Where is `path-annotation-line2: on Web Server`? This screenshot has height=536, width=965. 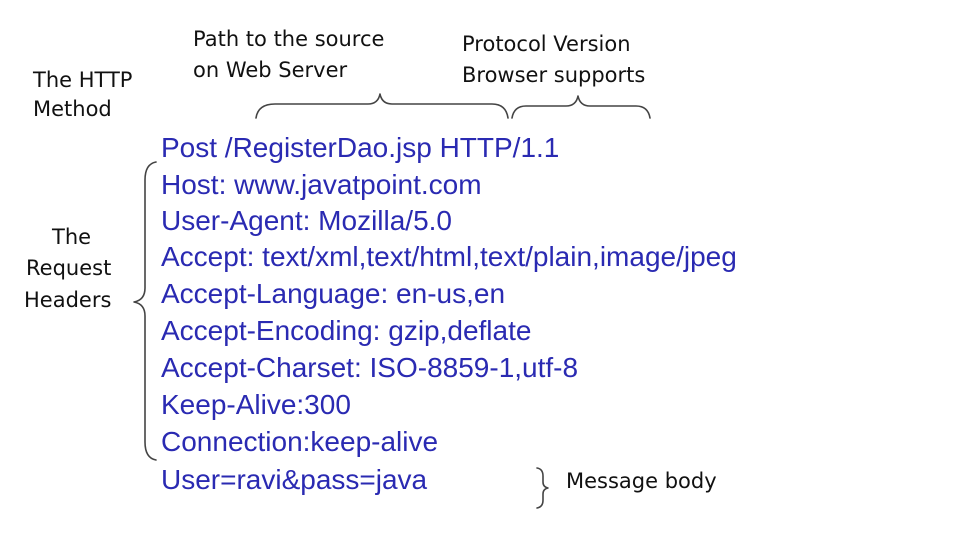 path-annotation-line2: on Web Server is located at coordinates (270, 70).